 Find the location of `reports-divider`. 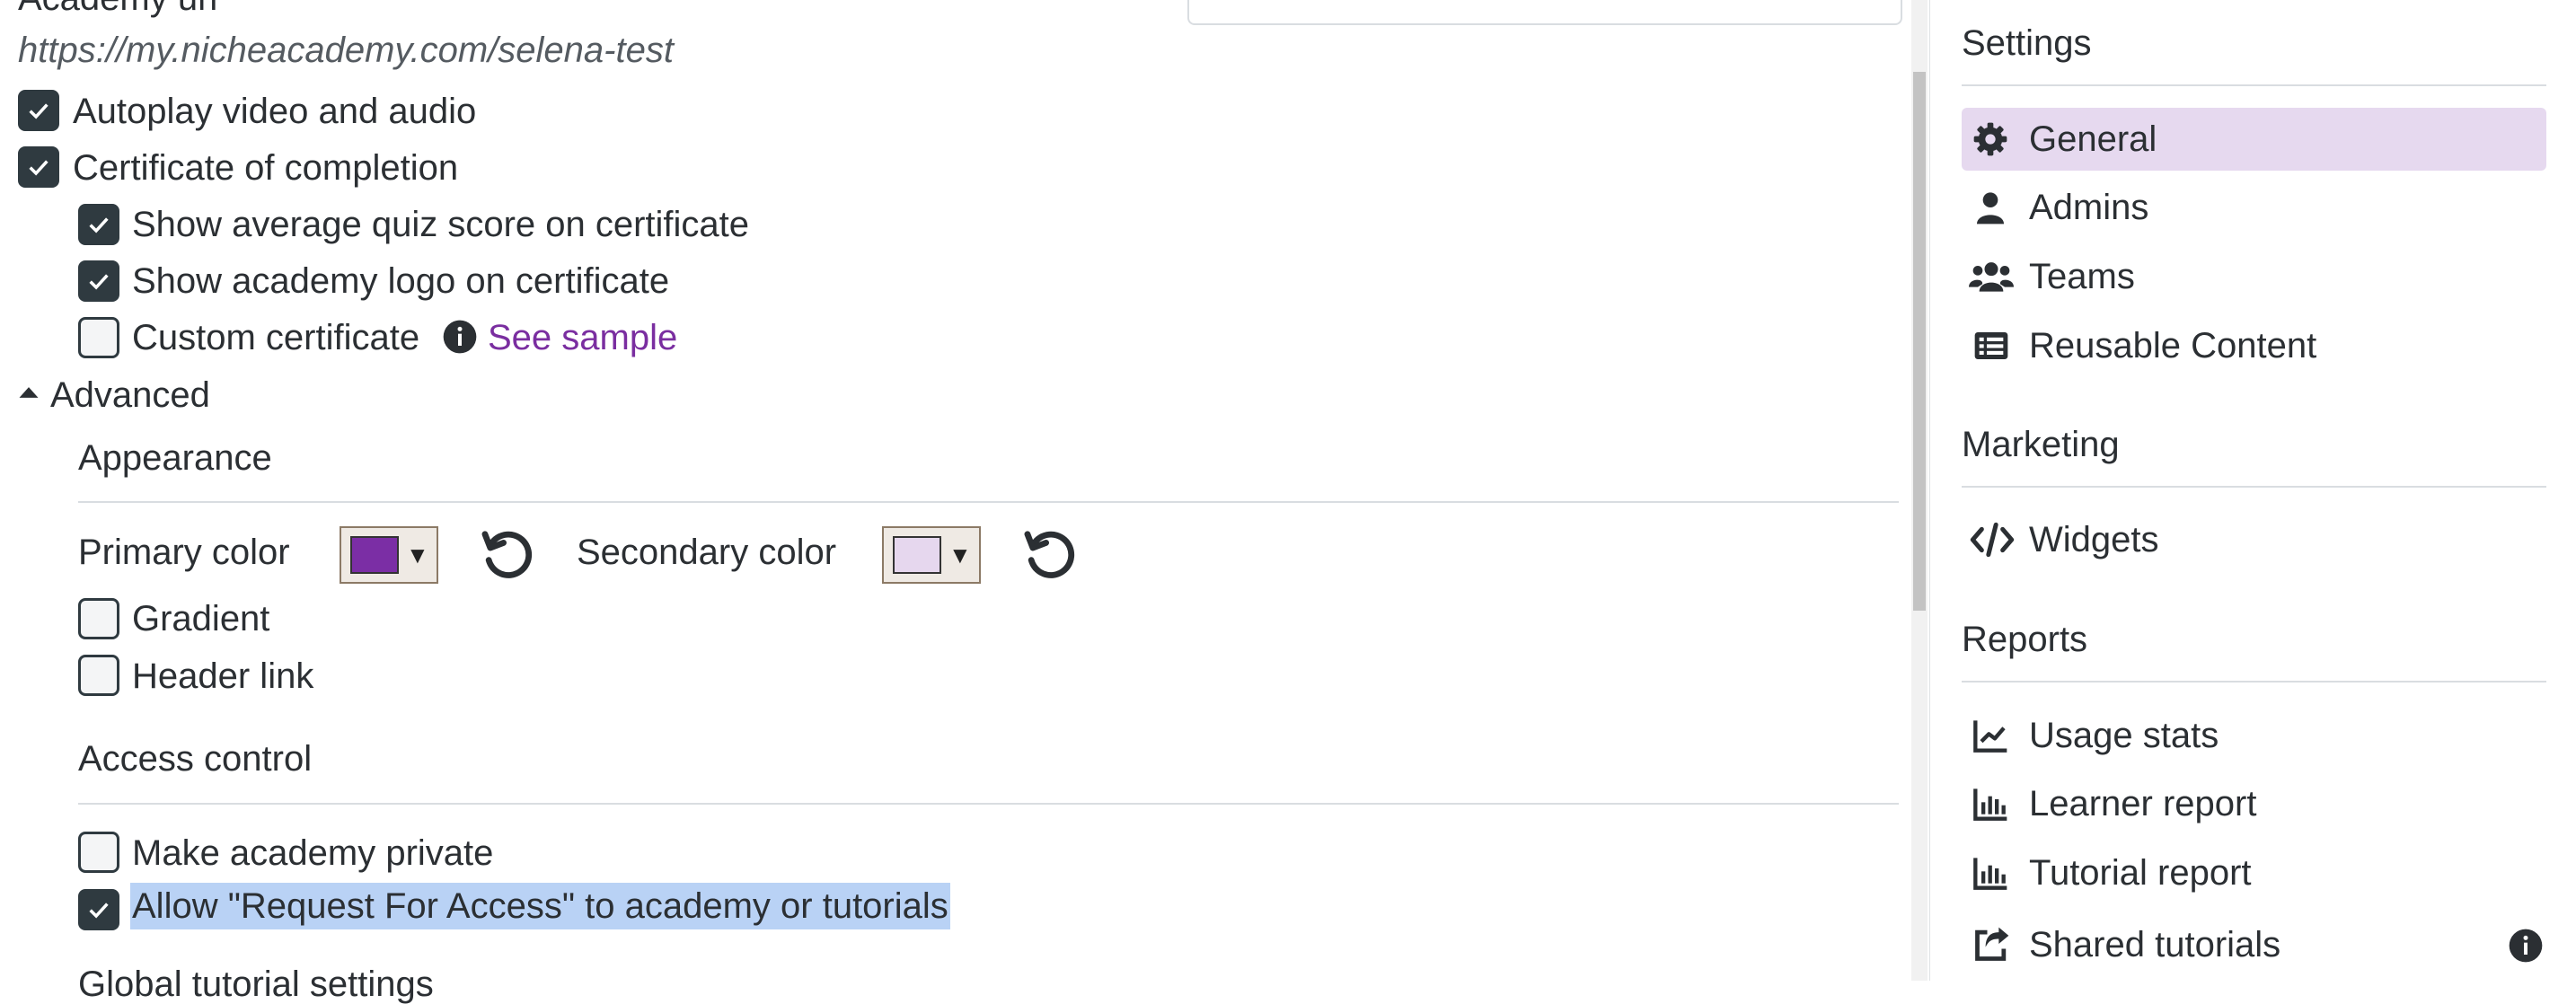

reports-divider is located at coordinates (2254, 682).